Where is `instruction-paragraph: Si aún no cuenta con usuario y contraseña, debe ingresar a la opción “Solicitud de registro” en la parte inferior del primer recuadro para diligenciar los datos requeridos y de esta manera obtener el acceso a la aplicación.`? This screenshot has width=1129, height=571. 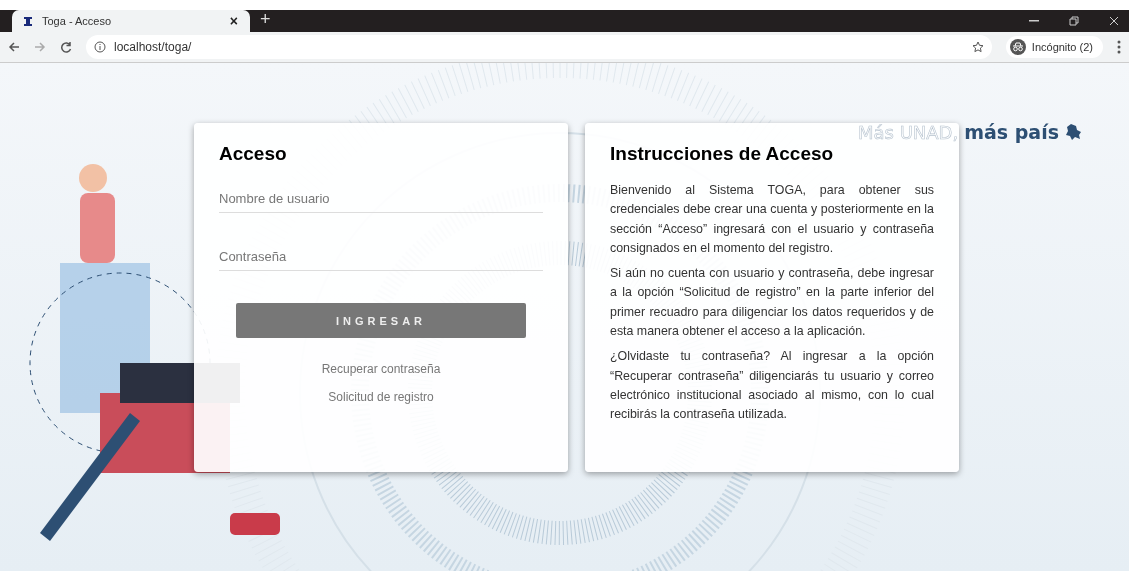 instruction-paragraph: Si aún no cuenta con usuario y contraseña, debe ingresar a la opción “Solicitud de registro” en la parte inferior del primer recuadro para diligenciar los datos requeridos y de esta manera obtener el acceso a la aplicación. is located at coordinates (772, 303).